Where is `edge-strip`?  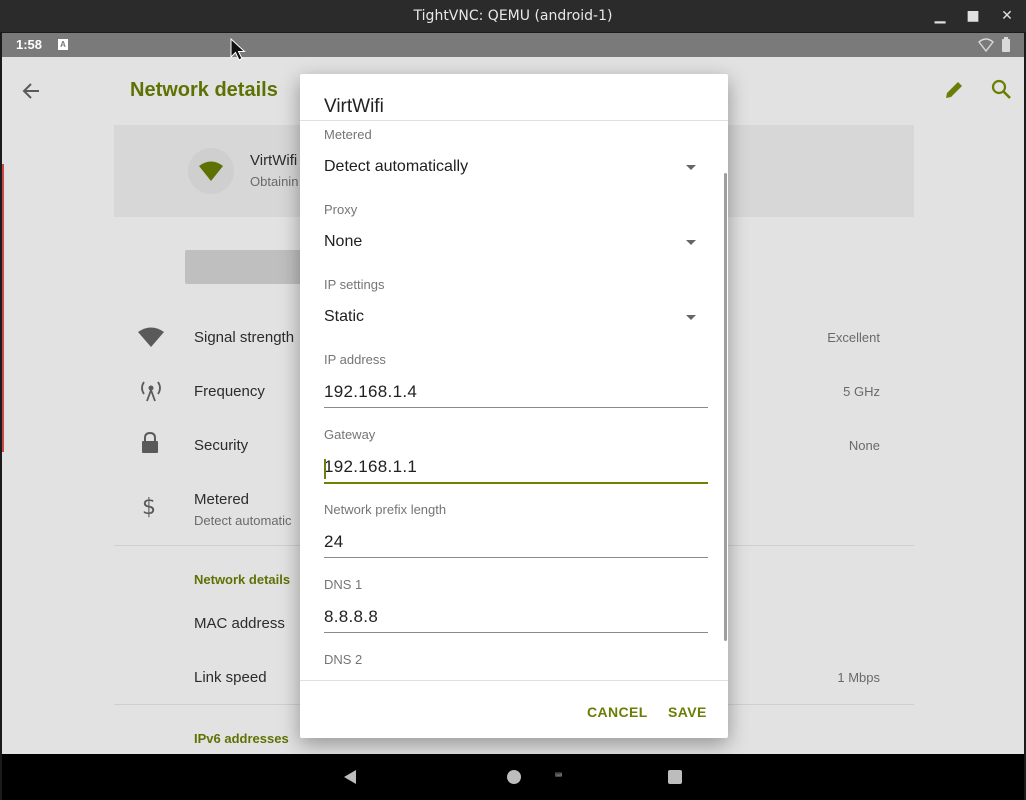
edge-strip is located at coordinates (3, 308).